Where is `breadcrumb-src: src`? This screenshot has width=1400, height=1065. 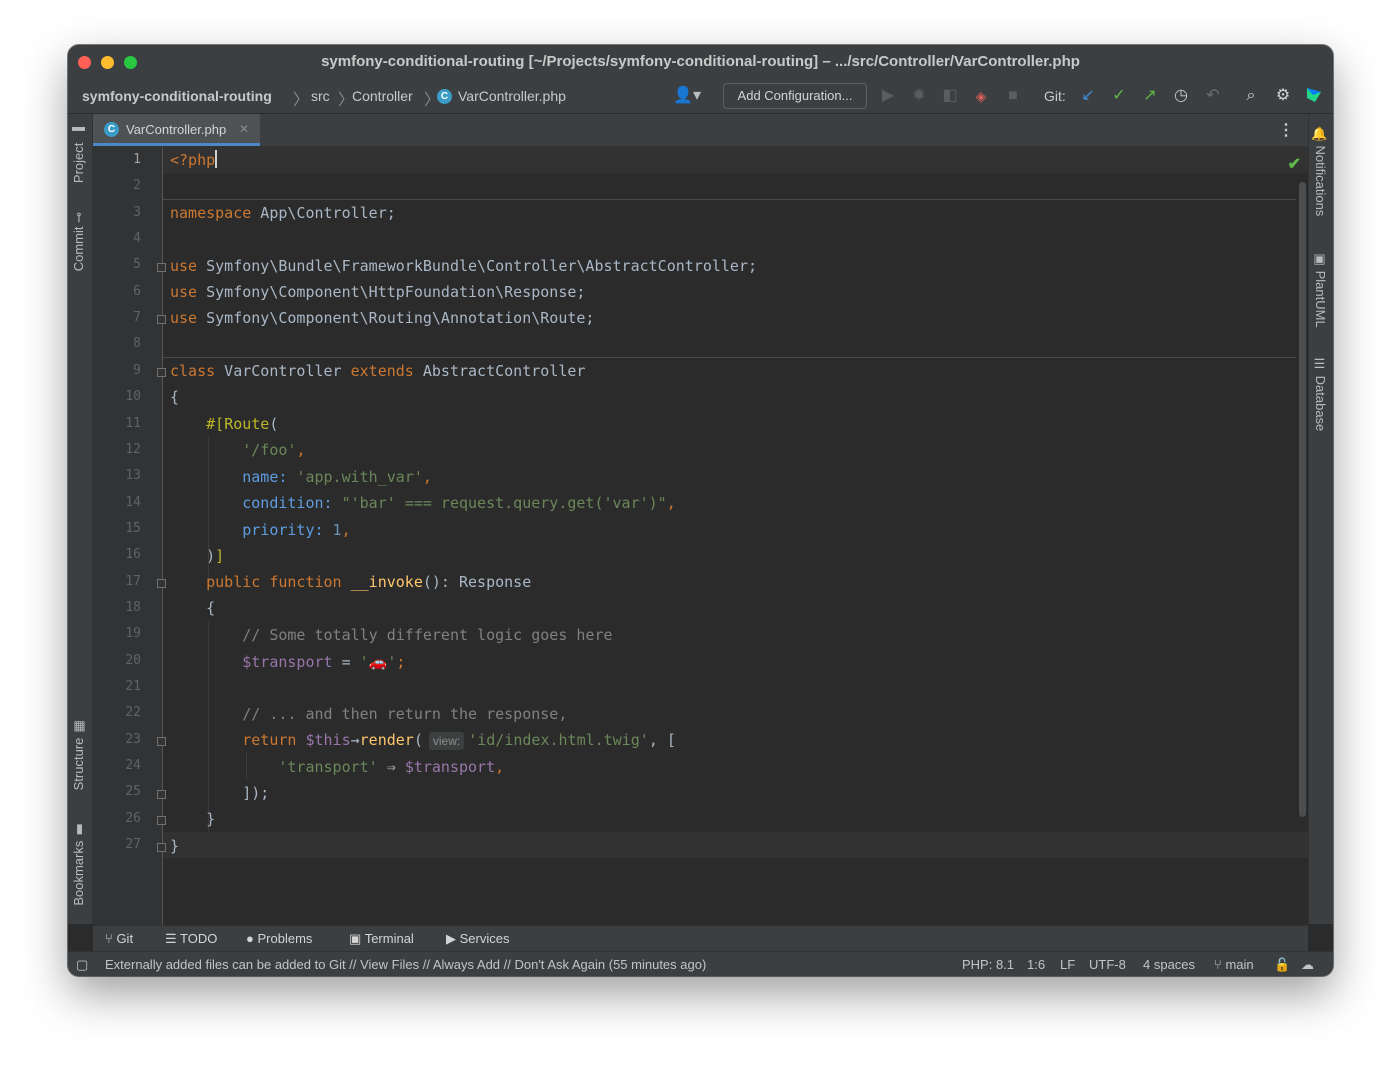 breadcrumb-src: src is located at coordinates (320, 96).